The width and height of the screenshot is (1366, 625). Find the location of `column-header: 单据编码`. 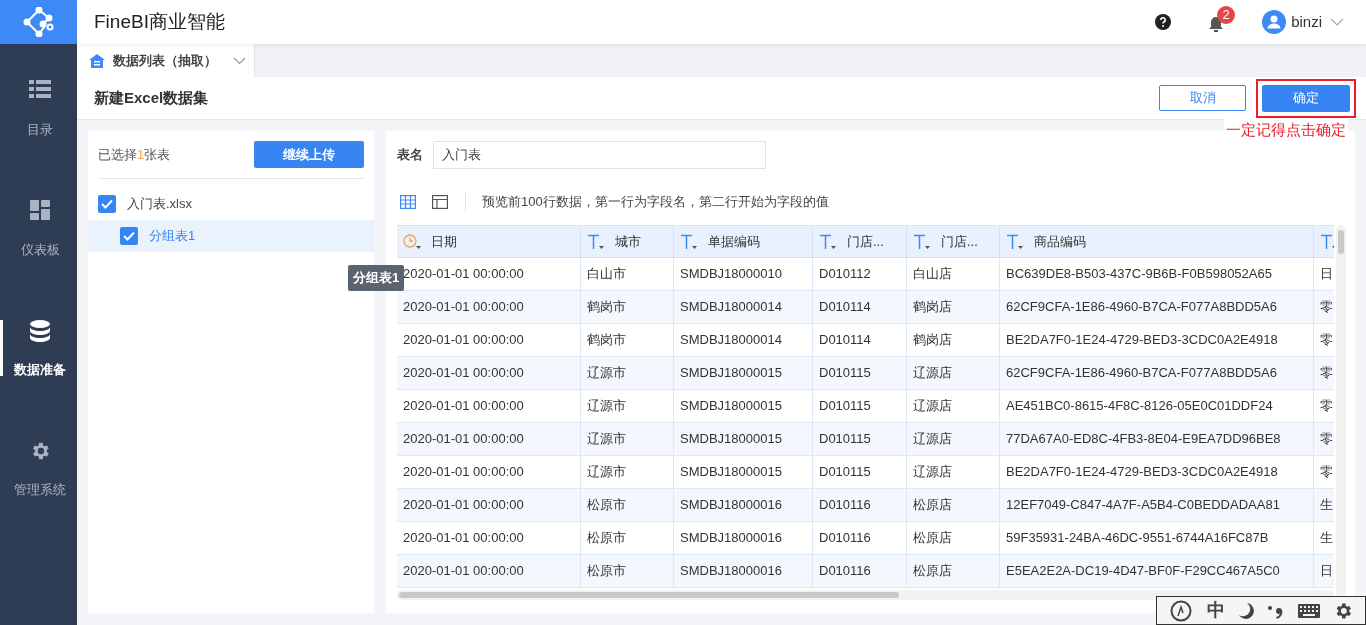

column-header: 单据编码 is located at coordinates (743, 241).